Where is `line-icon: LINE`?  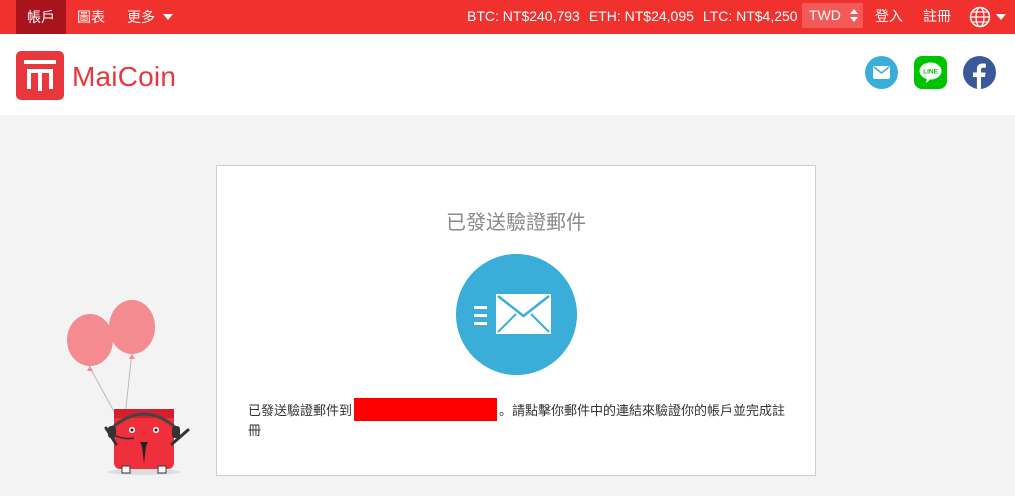 line-icon: LINE is located at coordinates (930, 72).